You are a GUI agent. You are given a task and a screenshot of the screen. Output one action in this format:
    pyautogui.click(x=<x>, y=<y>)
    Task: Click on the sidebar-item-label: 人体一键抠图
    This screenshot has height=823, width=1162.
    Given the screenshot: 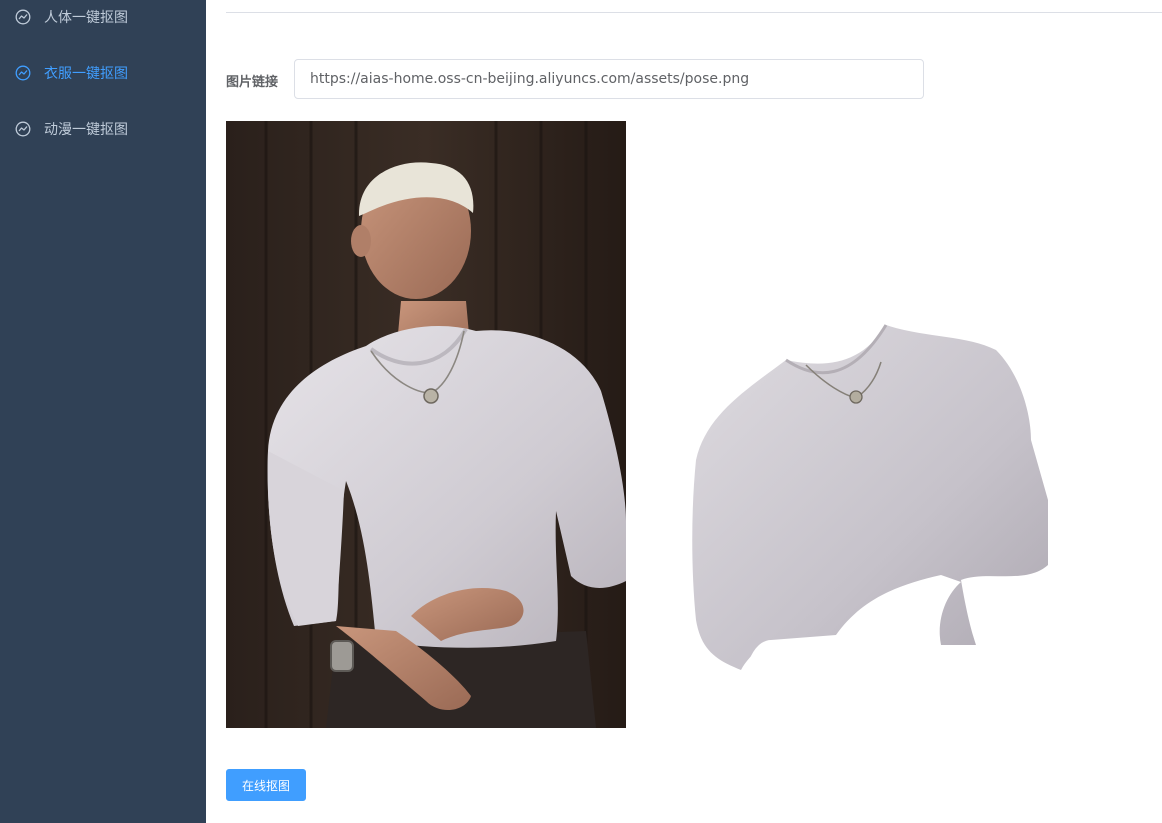 What is the action you would take?
    pyautogui.click(x=86, y=18)
    